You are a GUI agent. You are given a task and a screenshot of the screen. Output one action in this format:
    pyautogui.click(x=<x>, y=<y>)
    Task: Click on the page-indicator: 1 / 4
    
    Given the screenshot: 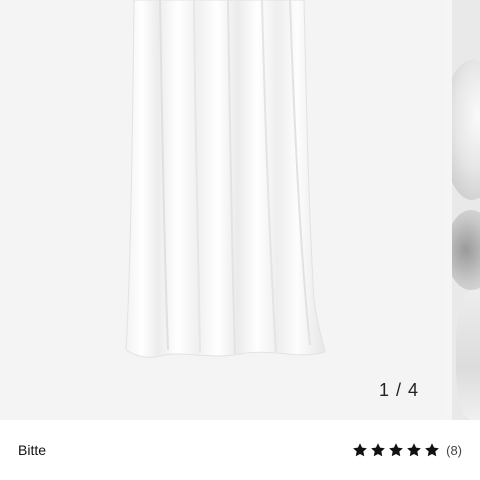 What is the action you would take?
    pyautogui.click(x=399, y=390)
    